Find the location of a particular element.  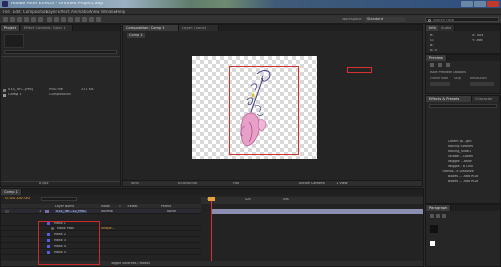

menu-effect: Effect is located at coordinates (64, 12).